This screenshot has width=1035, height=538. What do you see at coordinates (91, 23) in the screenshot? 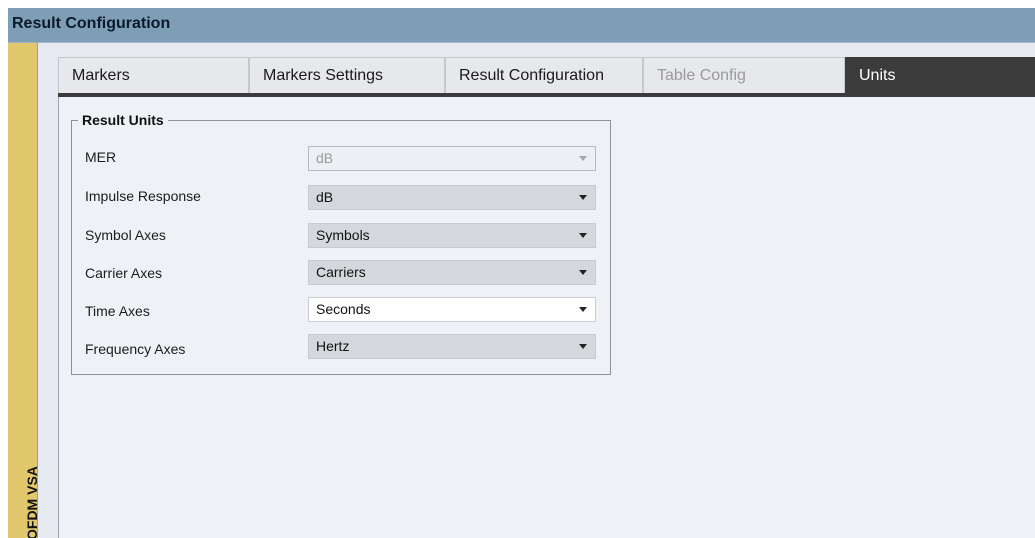
I see `window-title: Result Configuration` at bounding box center [91, 23].